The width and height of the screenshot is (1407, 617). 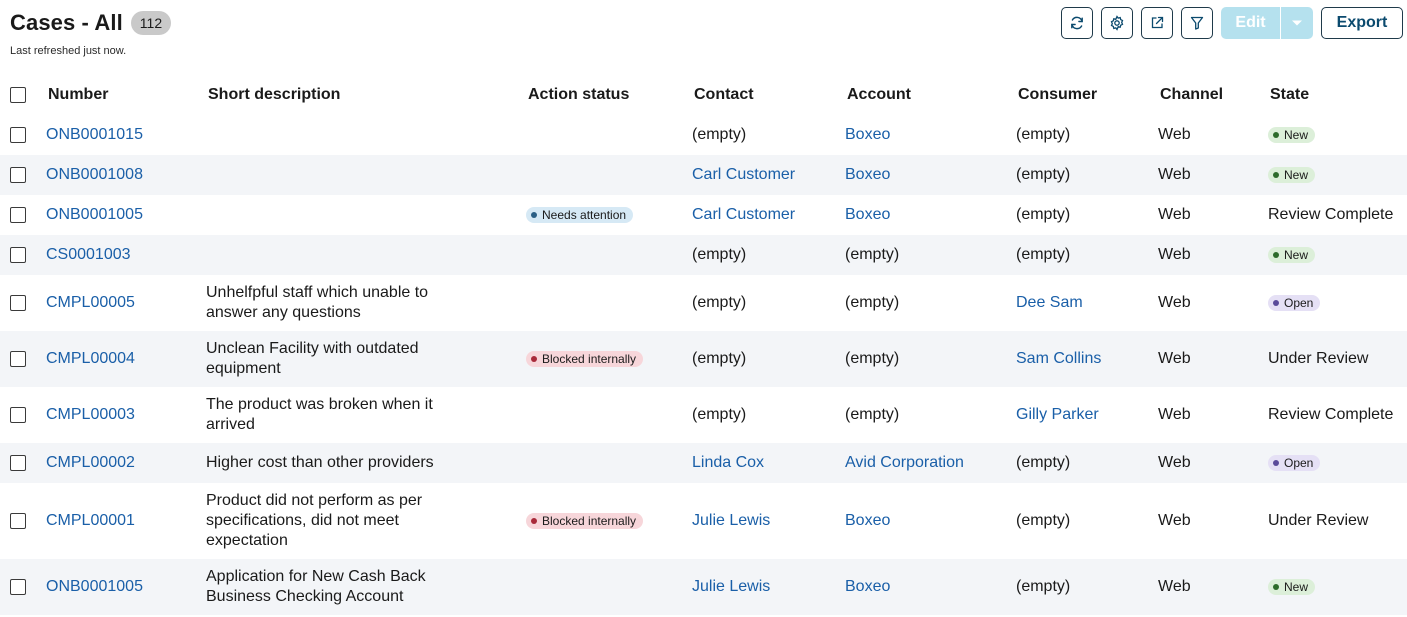 I want to click on filter-button, so click(x=1197, y=23).